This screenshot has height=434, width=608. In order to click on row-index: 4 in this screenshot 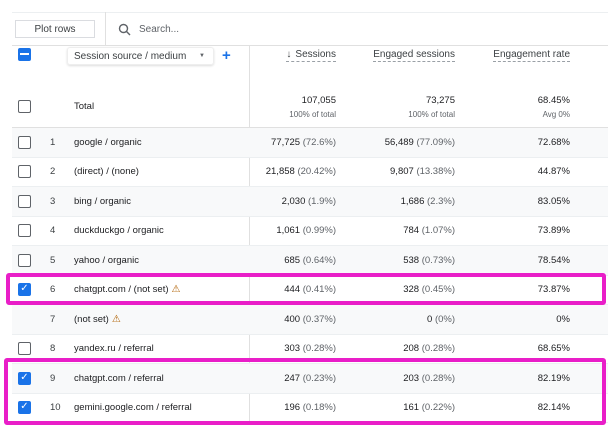, I will do `click(53, 231)`.